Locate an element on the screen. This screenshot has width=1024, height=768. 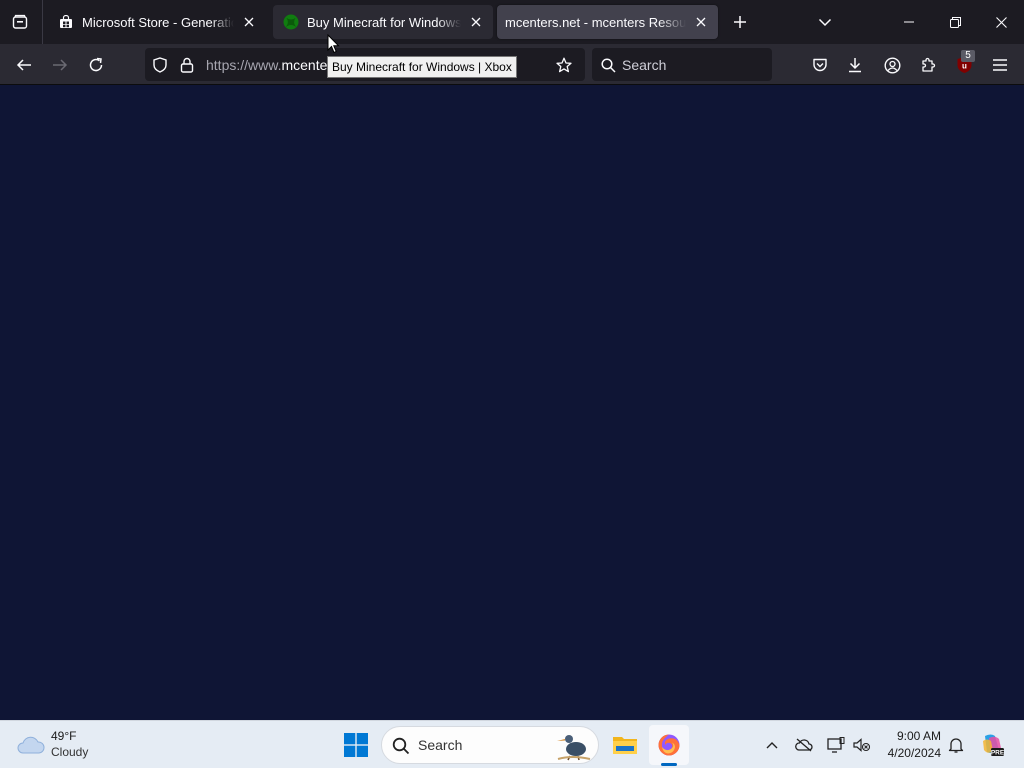
copilot-button: PRE is located at coordinates (992, 745).